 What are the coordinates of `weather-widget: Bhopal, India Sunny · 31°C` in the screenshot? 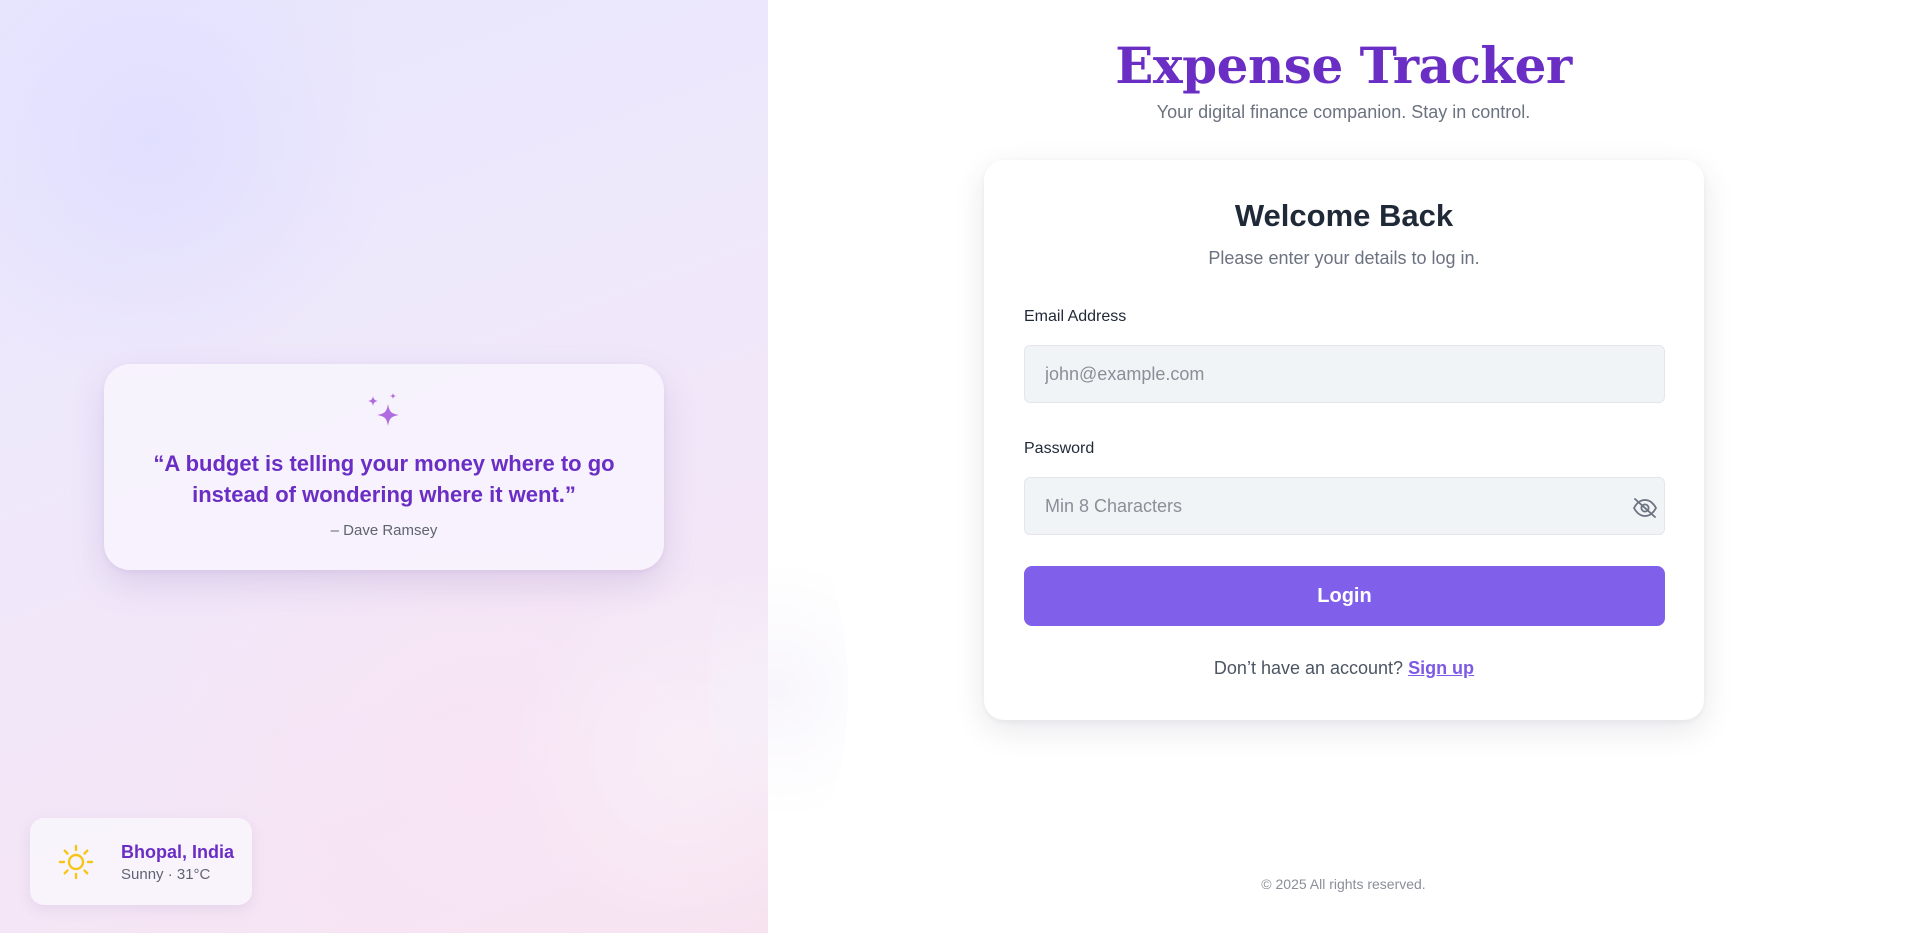 It's located at (141, 861).